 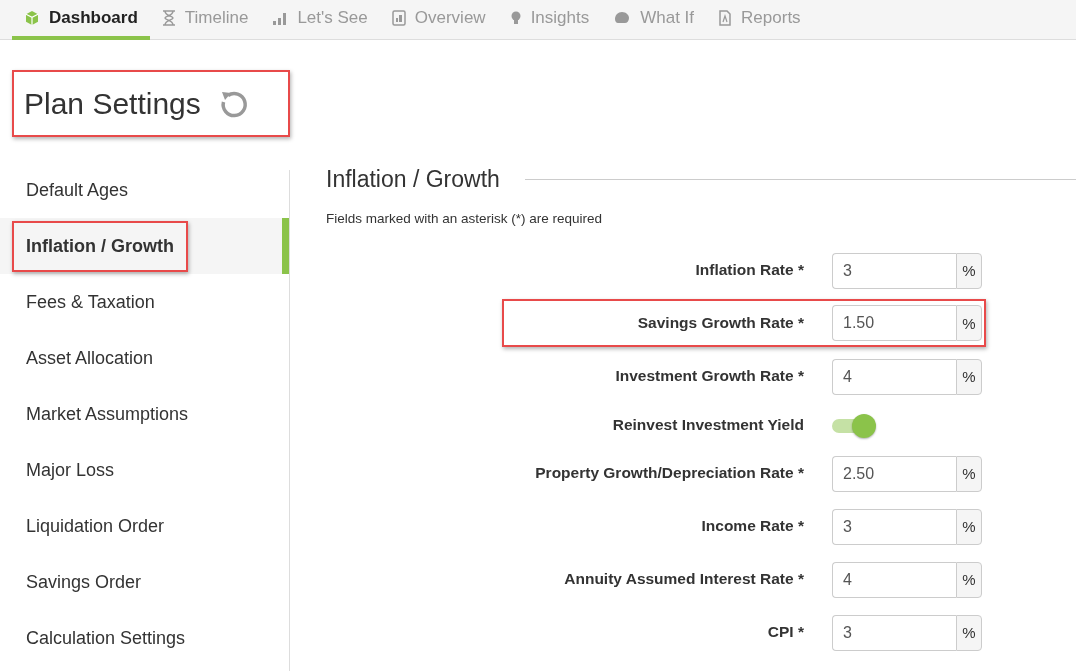 What do you see at coordinates (749, 270) in the screenshot?
I see `field-label: Inflation Rate *` at bounding box center [749, 270].